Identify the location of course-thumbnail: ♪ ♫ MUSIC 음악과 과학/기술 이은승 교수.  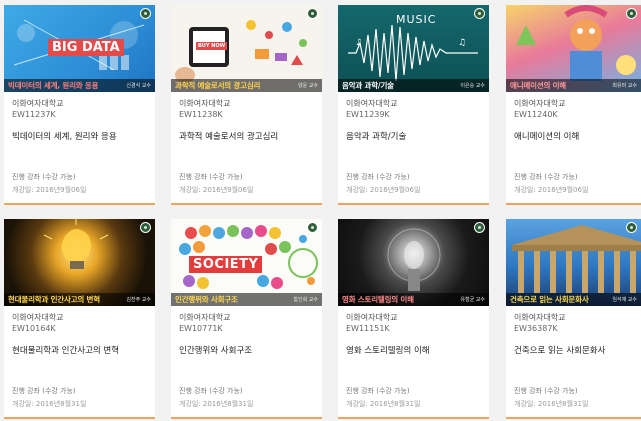
(413, 48).